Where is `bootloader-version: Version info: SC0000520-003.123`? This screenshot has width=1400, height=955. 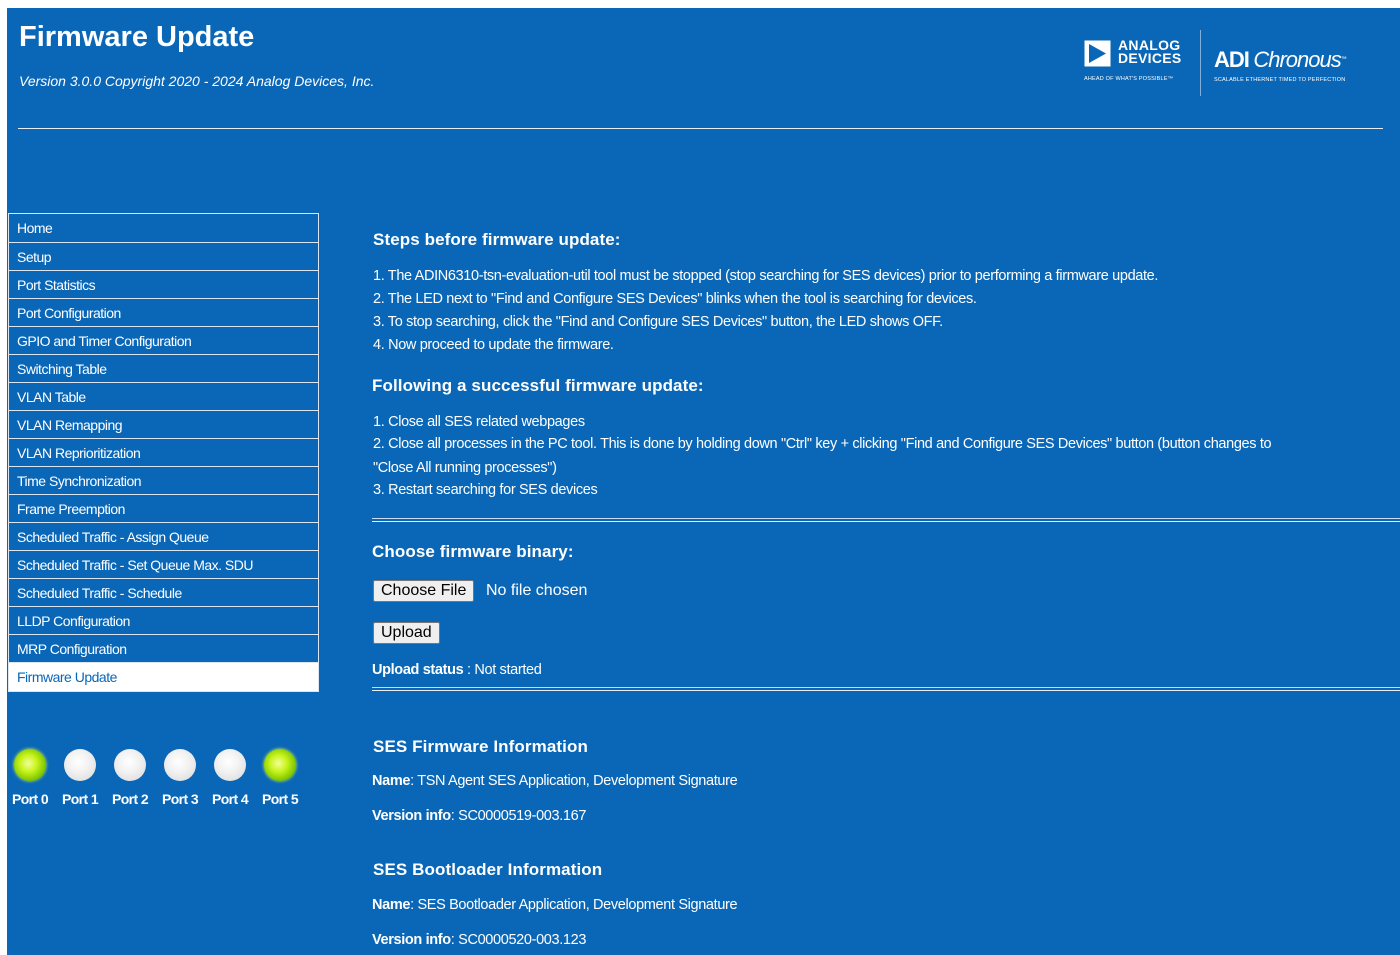 bootloader-version: Version info: SC0000520-003.123 is located at coordinates (479, 940).